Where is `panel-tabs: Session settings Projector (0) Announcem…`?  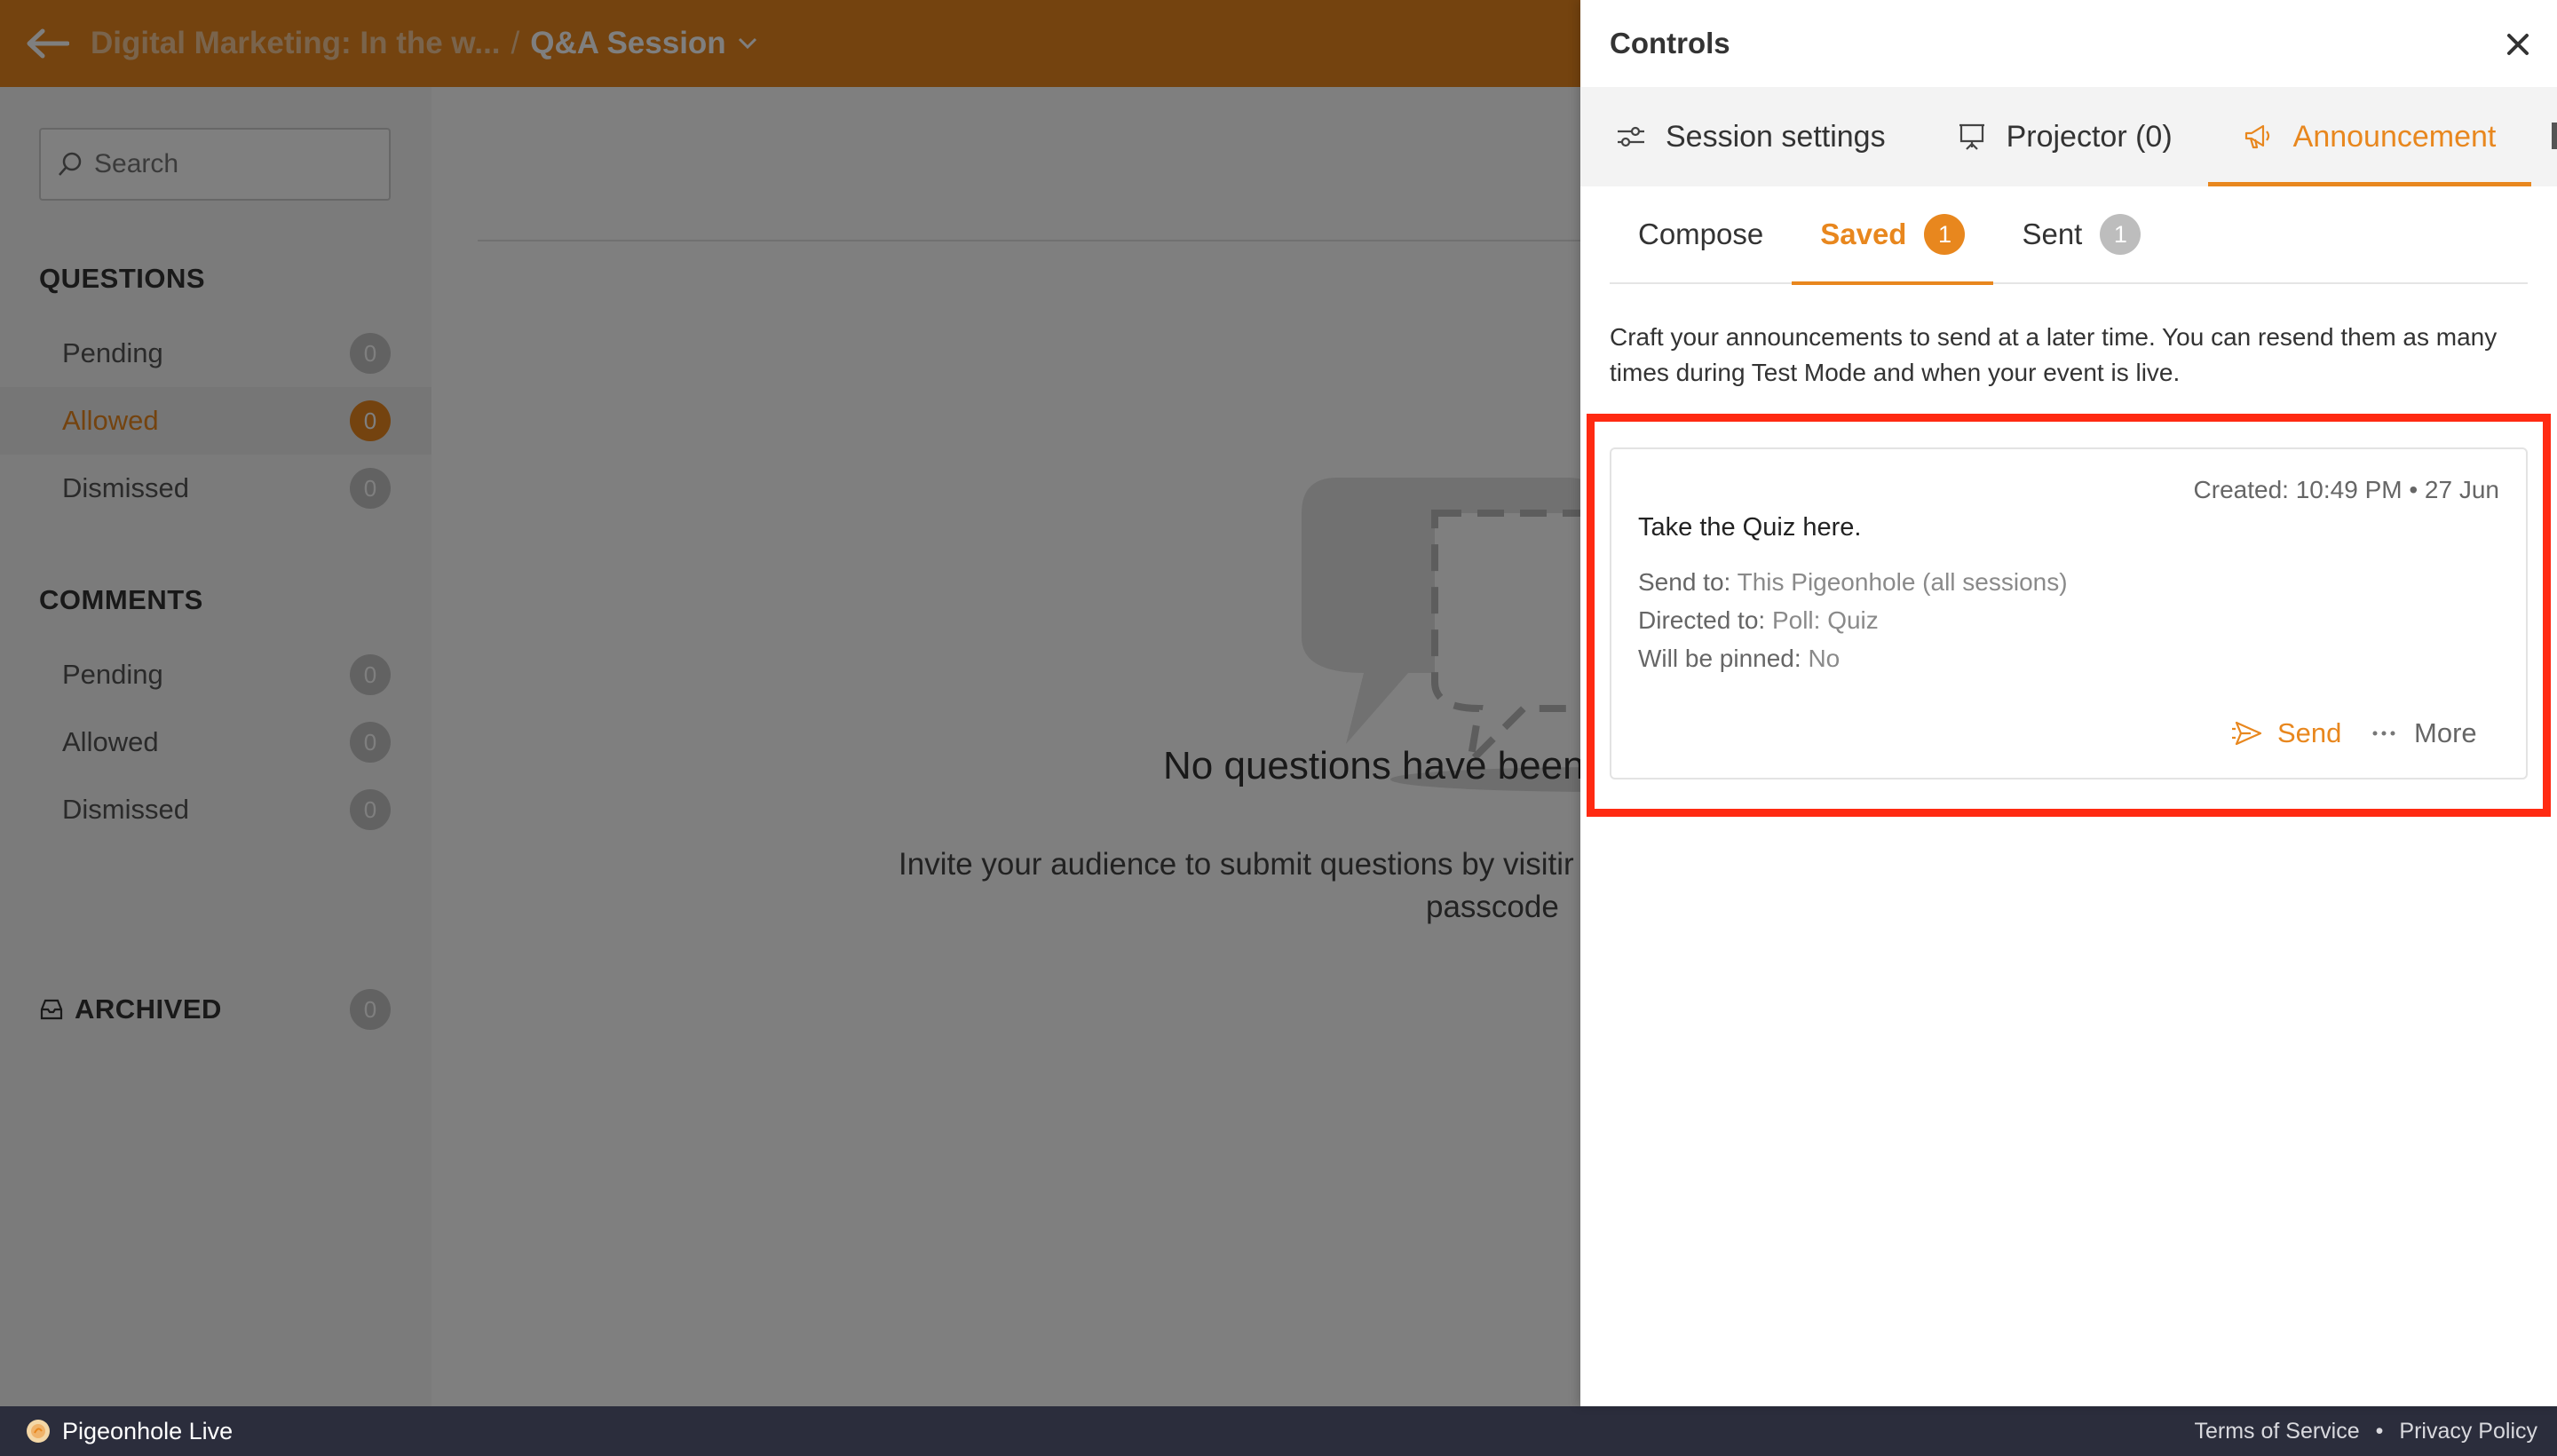 panel-tabs: Session settings Projector (0) Announcem… is located at coordinates (2068, 136).